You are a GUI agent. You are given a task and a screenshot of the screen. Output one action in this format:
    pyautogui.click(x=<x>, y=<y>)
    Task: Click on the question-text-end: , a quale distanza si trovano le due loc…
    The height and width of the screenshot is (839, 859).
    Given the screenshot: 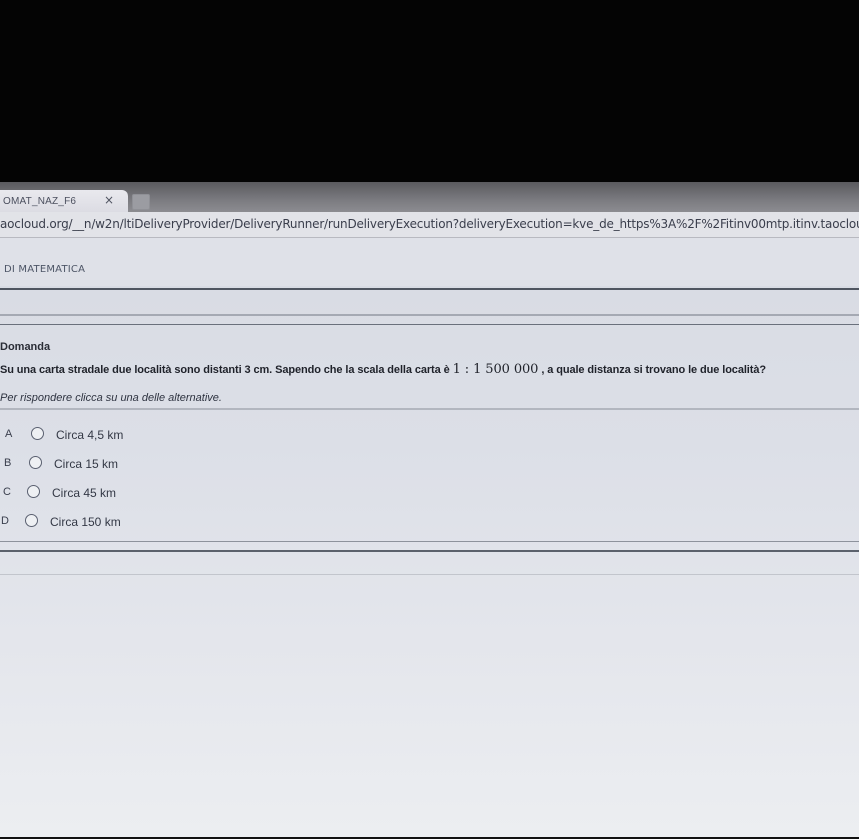 What is the action you would take?
    pyautogui.click(x=653, y=370)
    